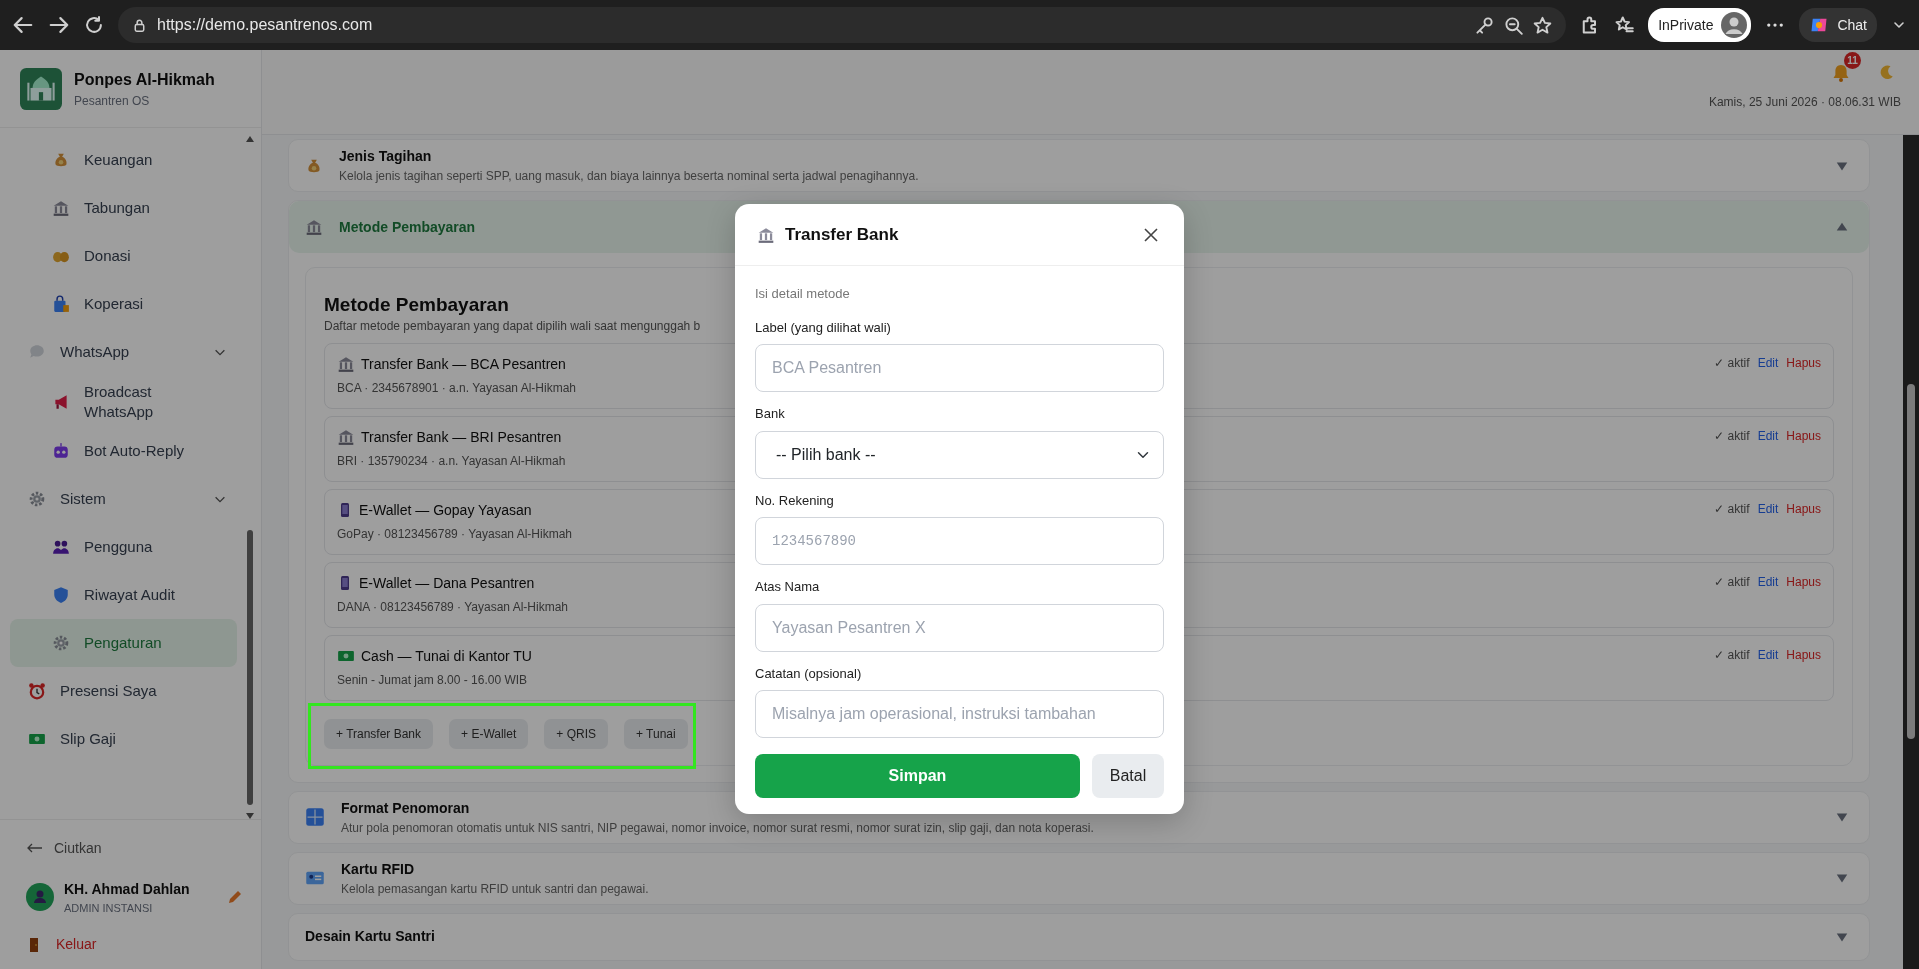 This screenshot has height=969, width=1919. I want to click on method-detail: Senin - Jumat jam 8.00 - 16.00 WIB, so click(432, 680).